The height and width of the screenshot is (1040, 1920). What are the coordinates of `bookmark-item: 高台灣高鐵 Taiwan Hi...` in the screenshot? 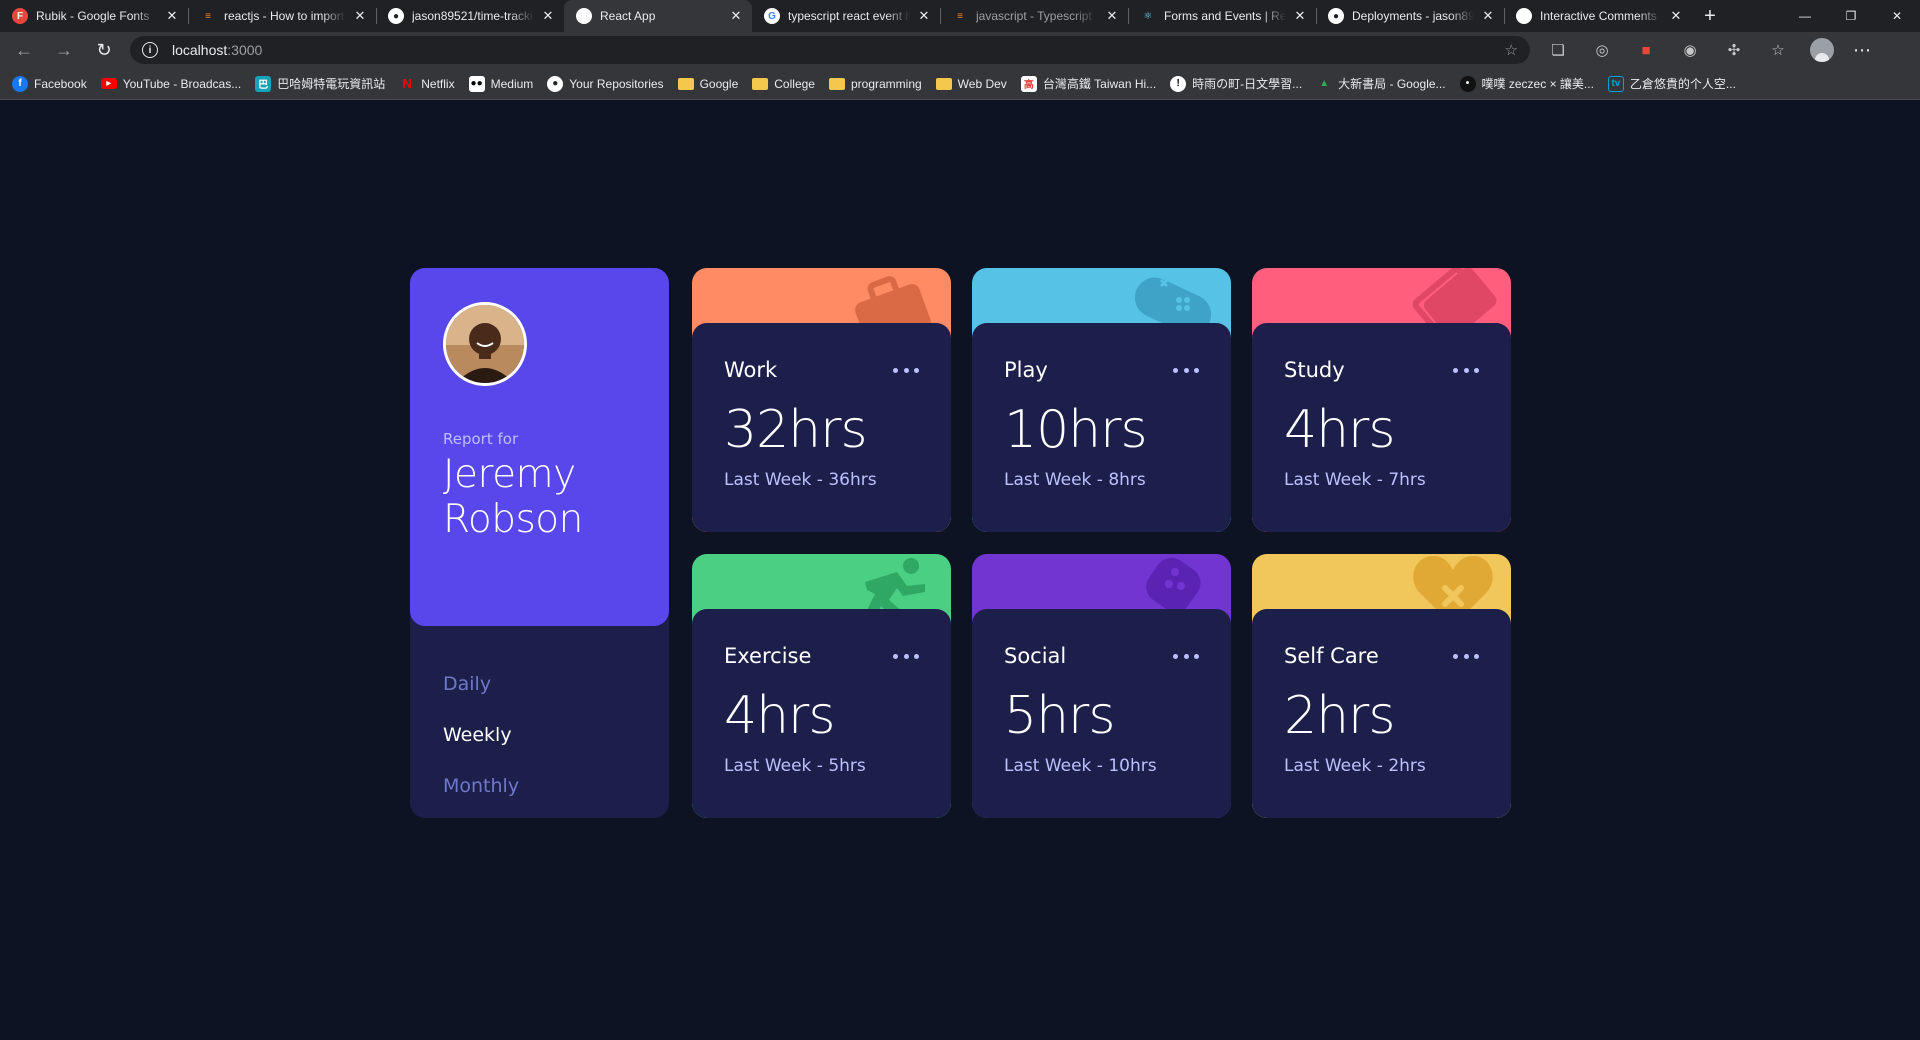 It's located at (1088, 83).